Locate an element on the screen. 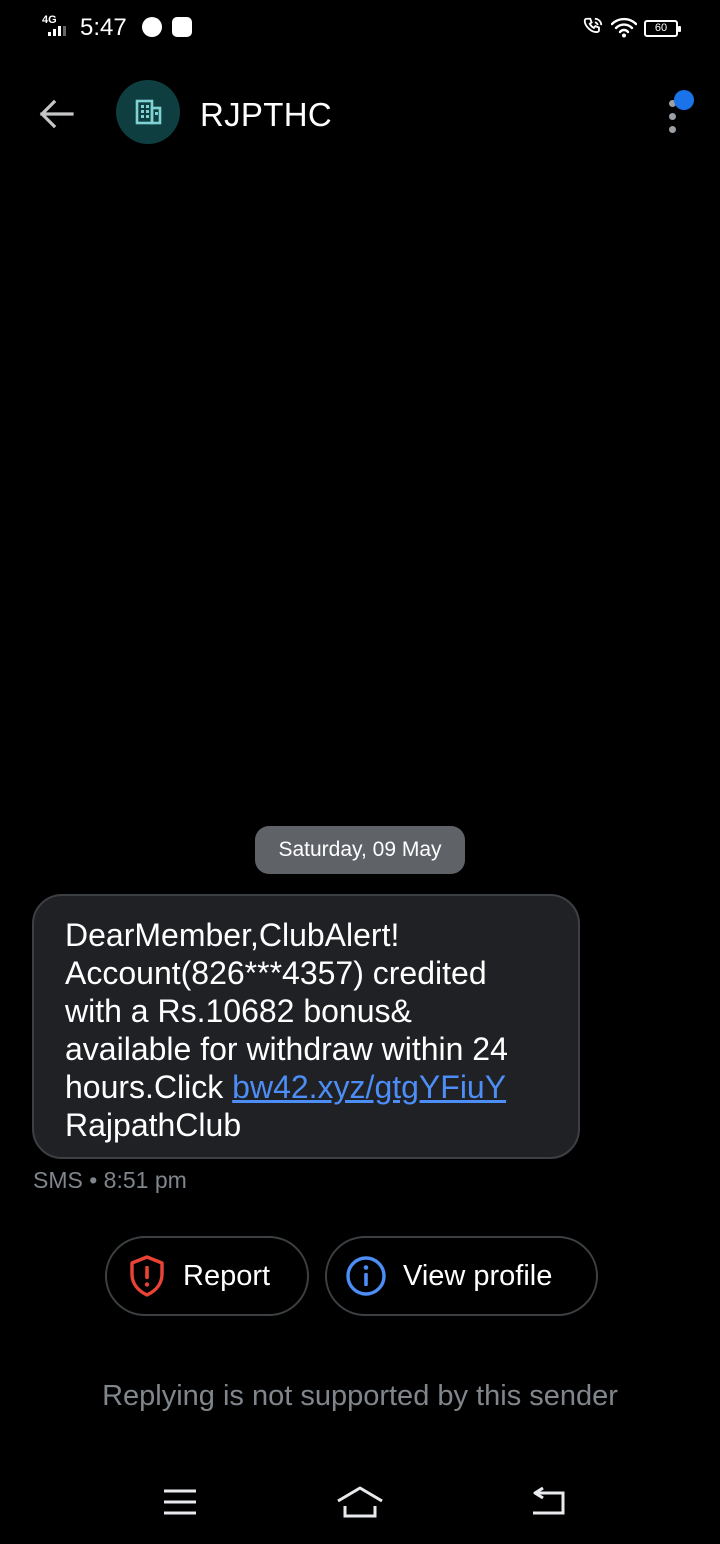  wifi-calling-icon is located at coordinates (593, 29).